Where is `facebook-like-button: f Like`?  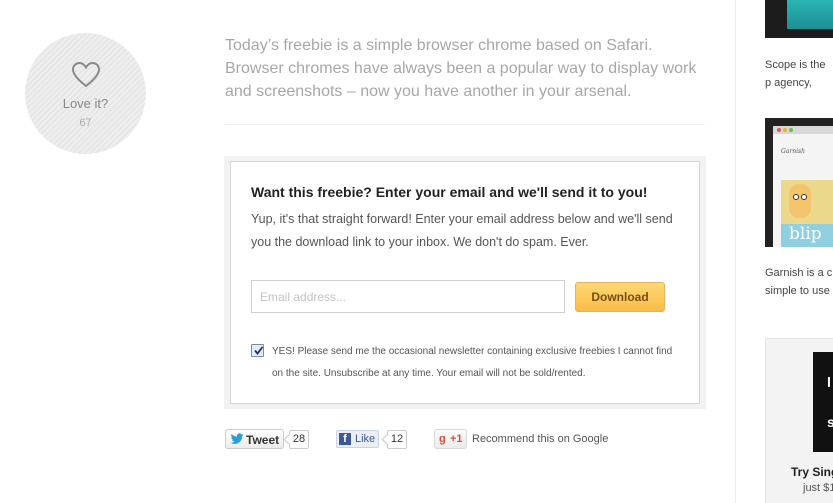 facebook-like-button: f Like is located at coordinates (357, 439).